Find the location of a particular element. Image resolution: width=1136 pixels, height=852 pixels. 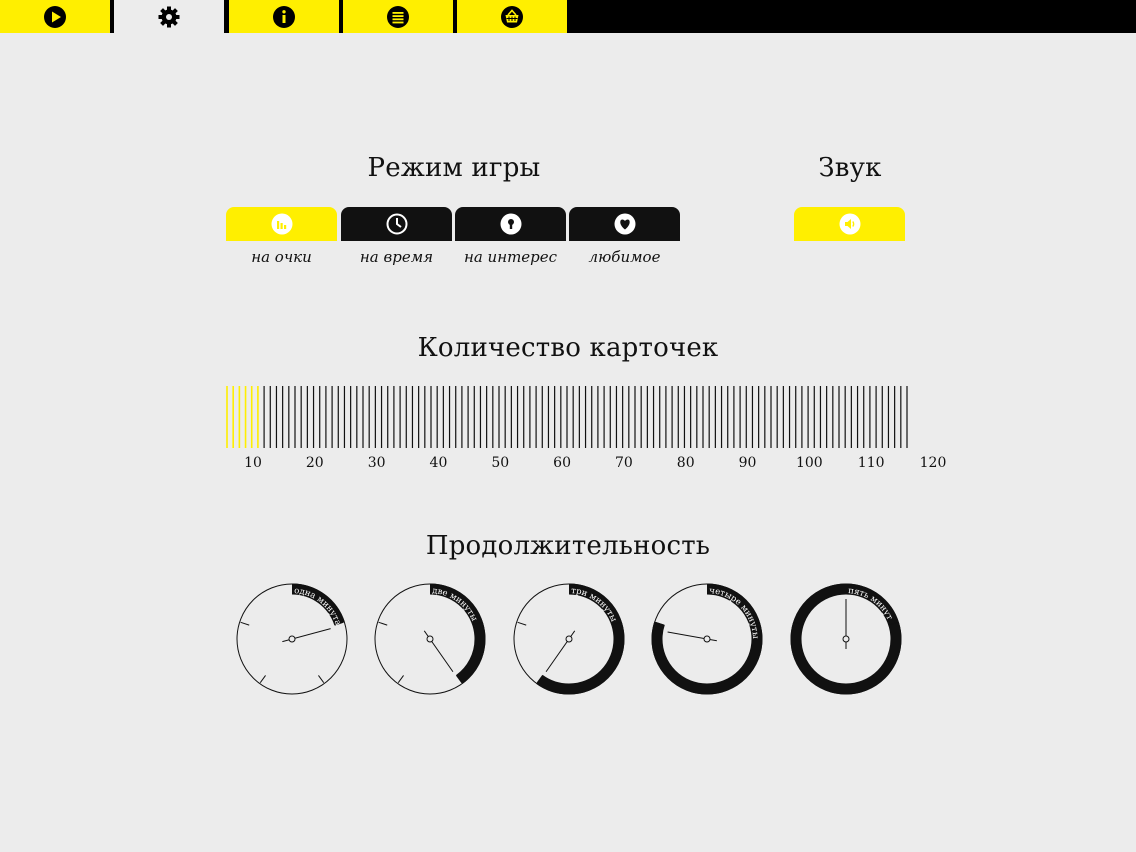

cards-tick-label: 10 is located at coordinates (253, 463).